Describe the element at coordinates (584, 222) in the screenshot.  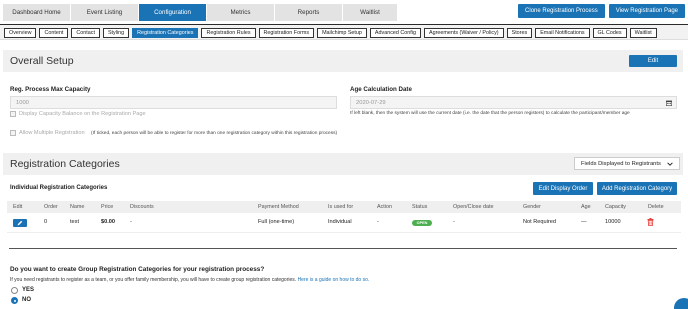
I see `row-age: —` at that location.